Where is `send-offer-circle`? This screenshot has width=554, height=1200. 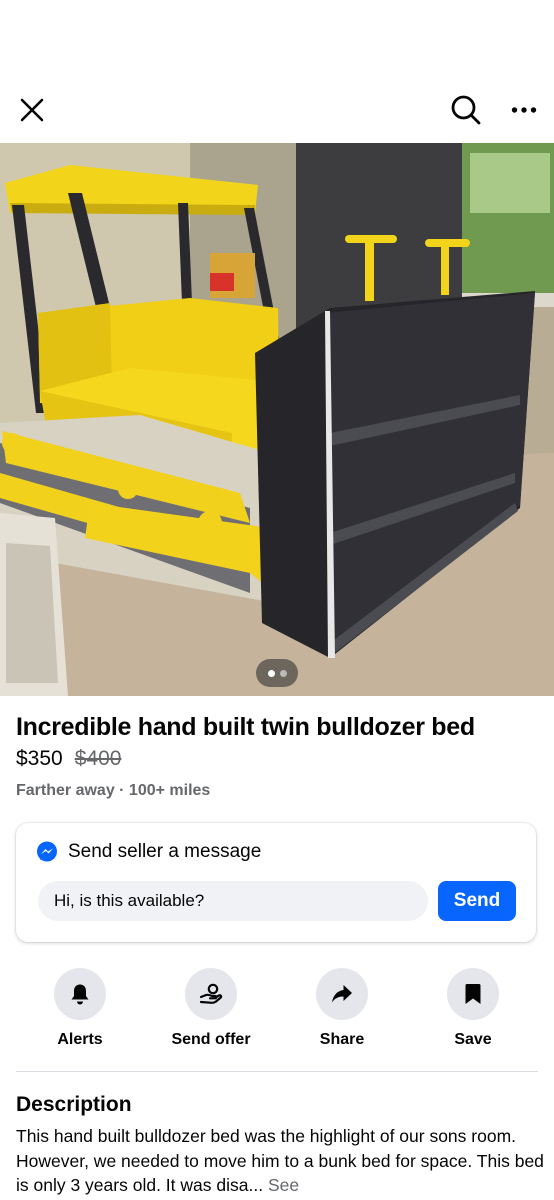
send-offer-circle is located at coordinates (211, 994).